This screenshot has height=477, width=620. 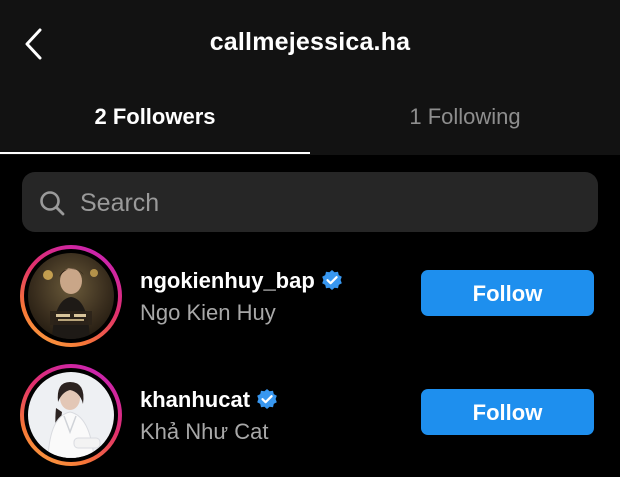 What do you see at coordinates (155, 117) in the screenshot?
I see `tab-followers: 2 Followers` at bounding box center [155, 117].